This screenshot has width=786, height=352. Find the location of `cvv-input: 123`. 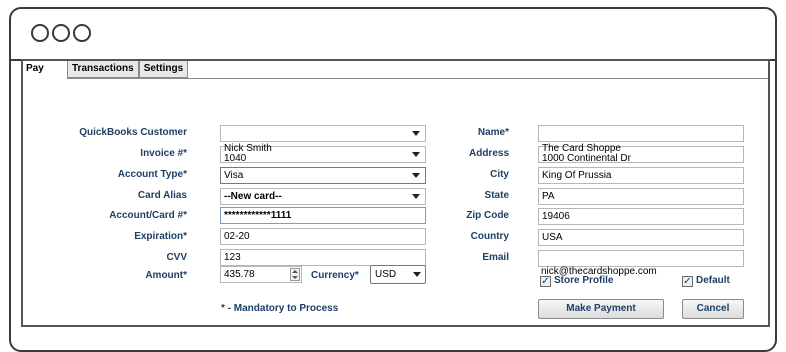

cvv-input: 123 is located at coordinates (323, 257).